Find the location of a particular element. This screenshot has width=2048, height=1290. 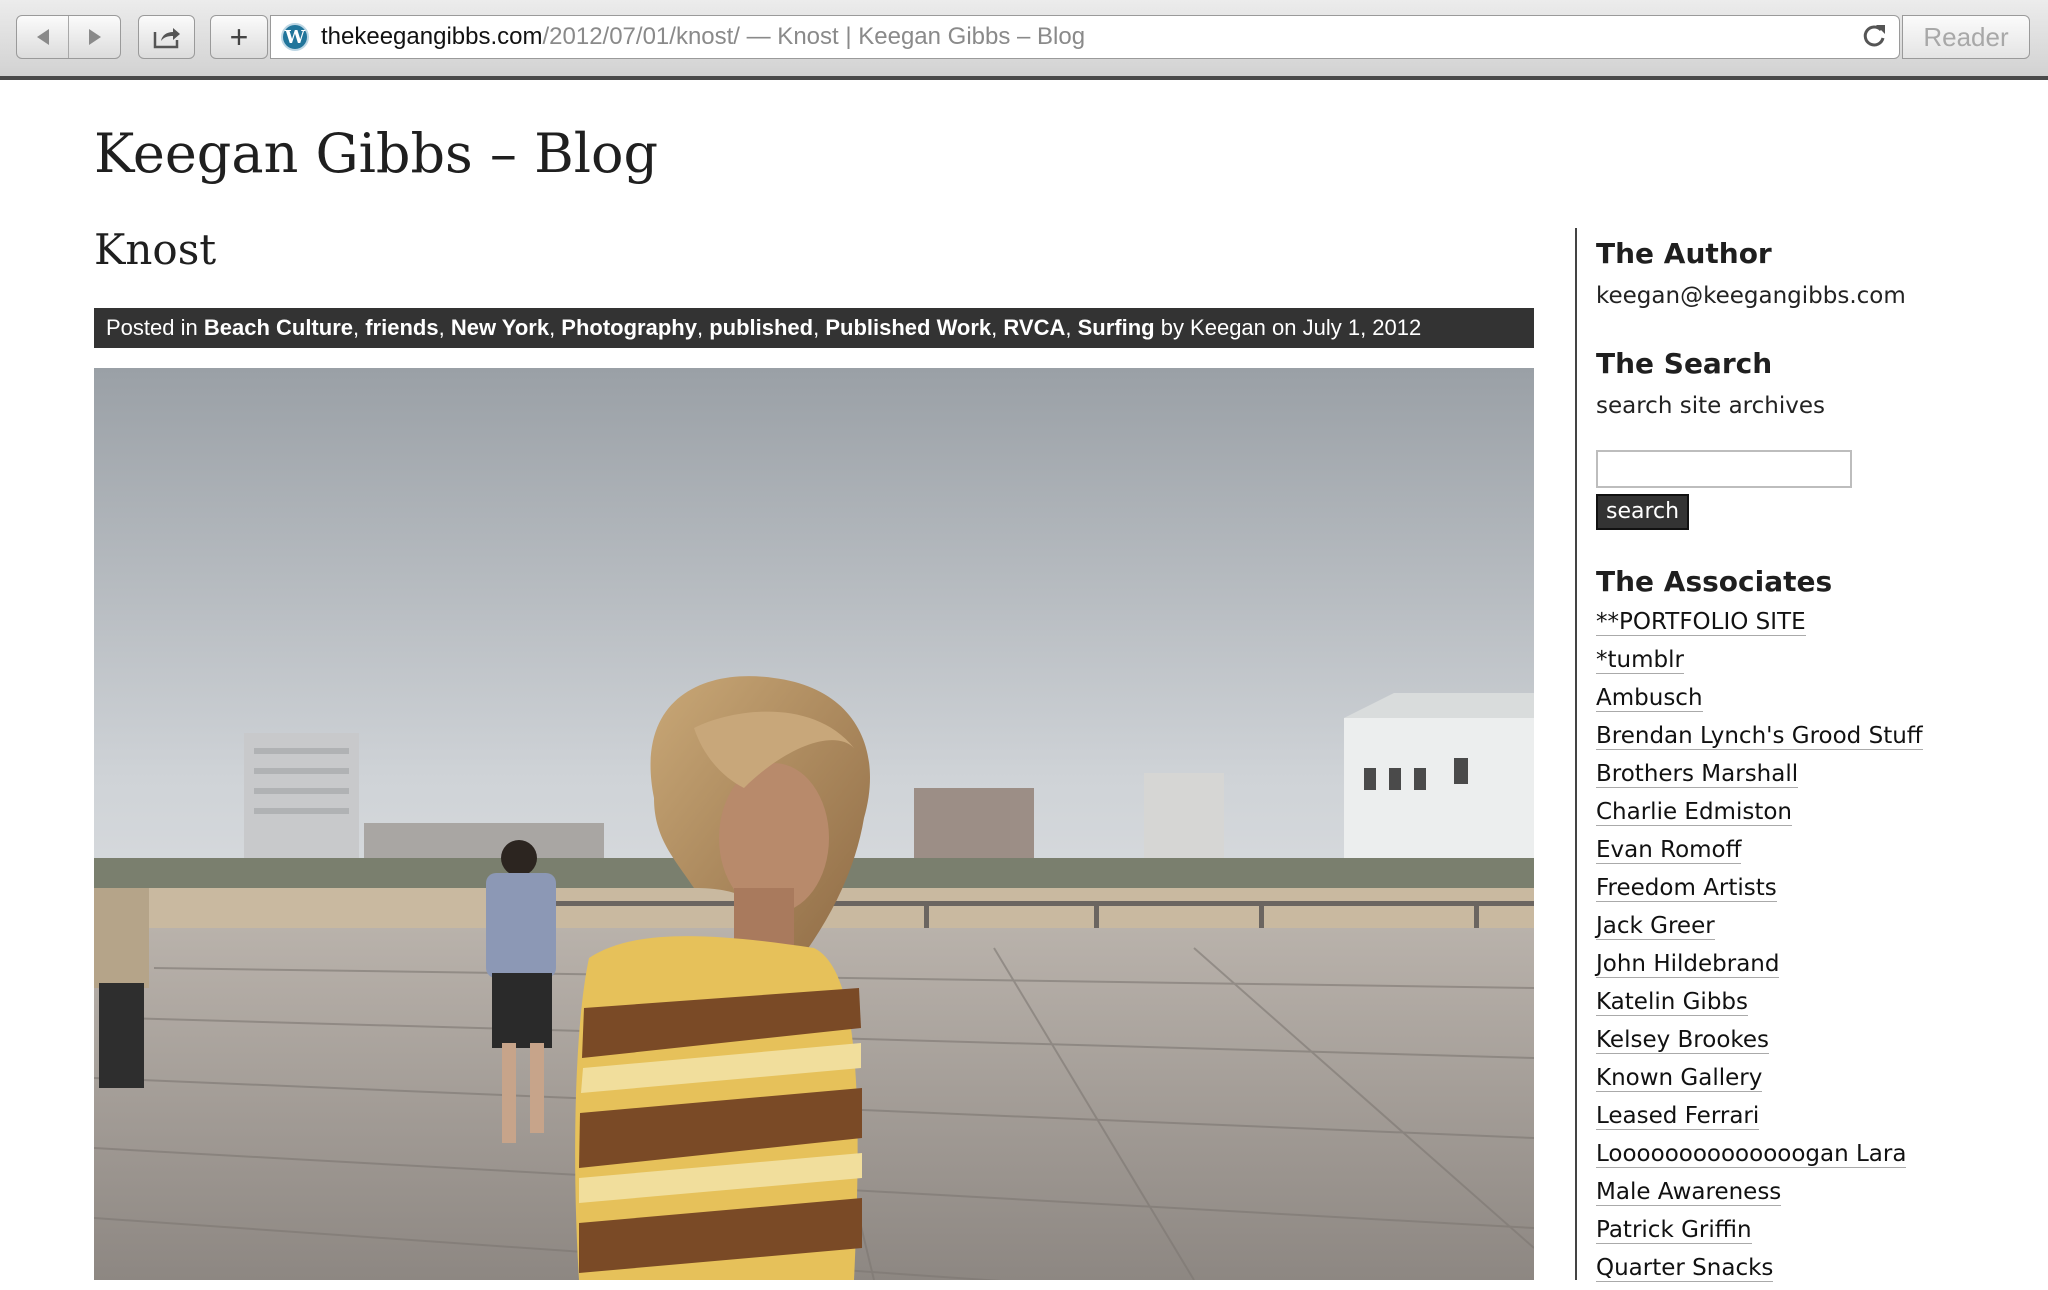

share-button is located at coordinates (166, 37).